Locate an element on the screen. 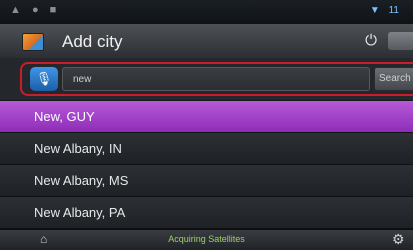 Image resolution: width=413 pixels, height=250 pixels. power-button: ⏻ is located at coordinates (371, 41).